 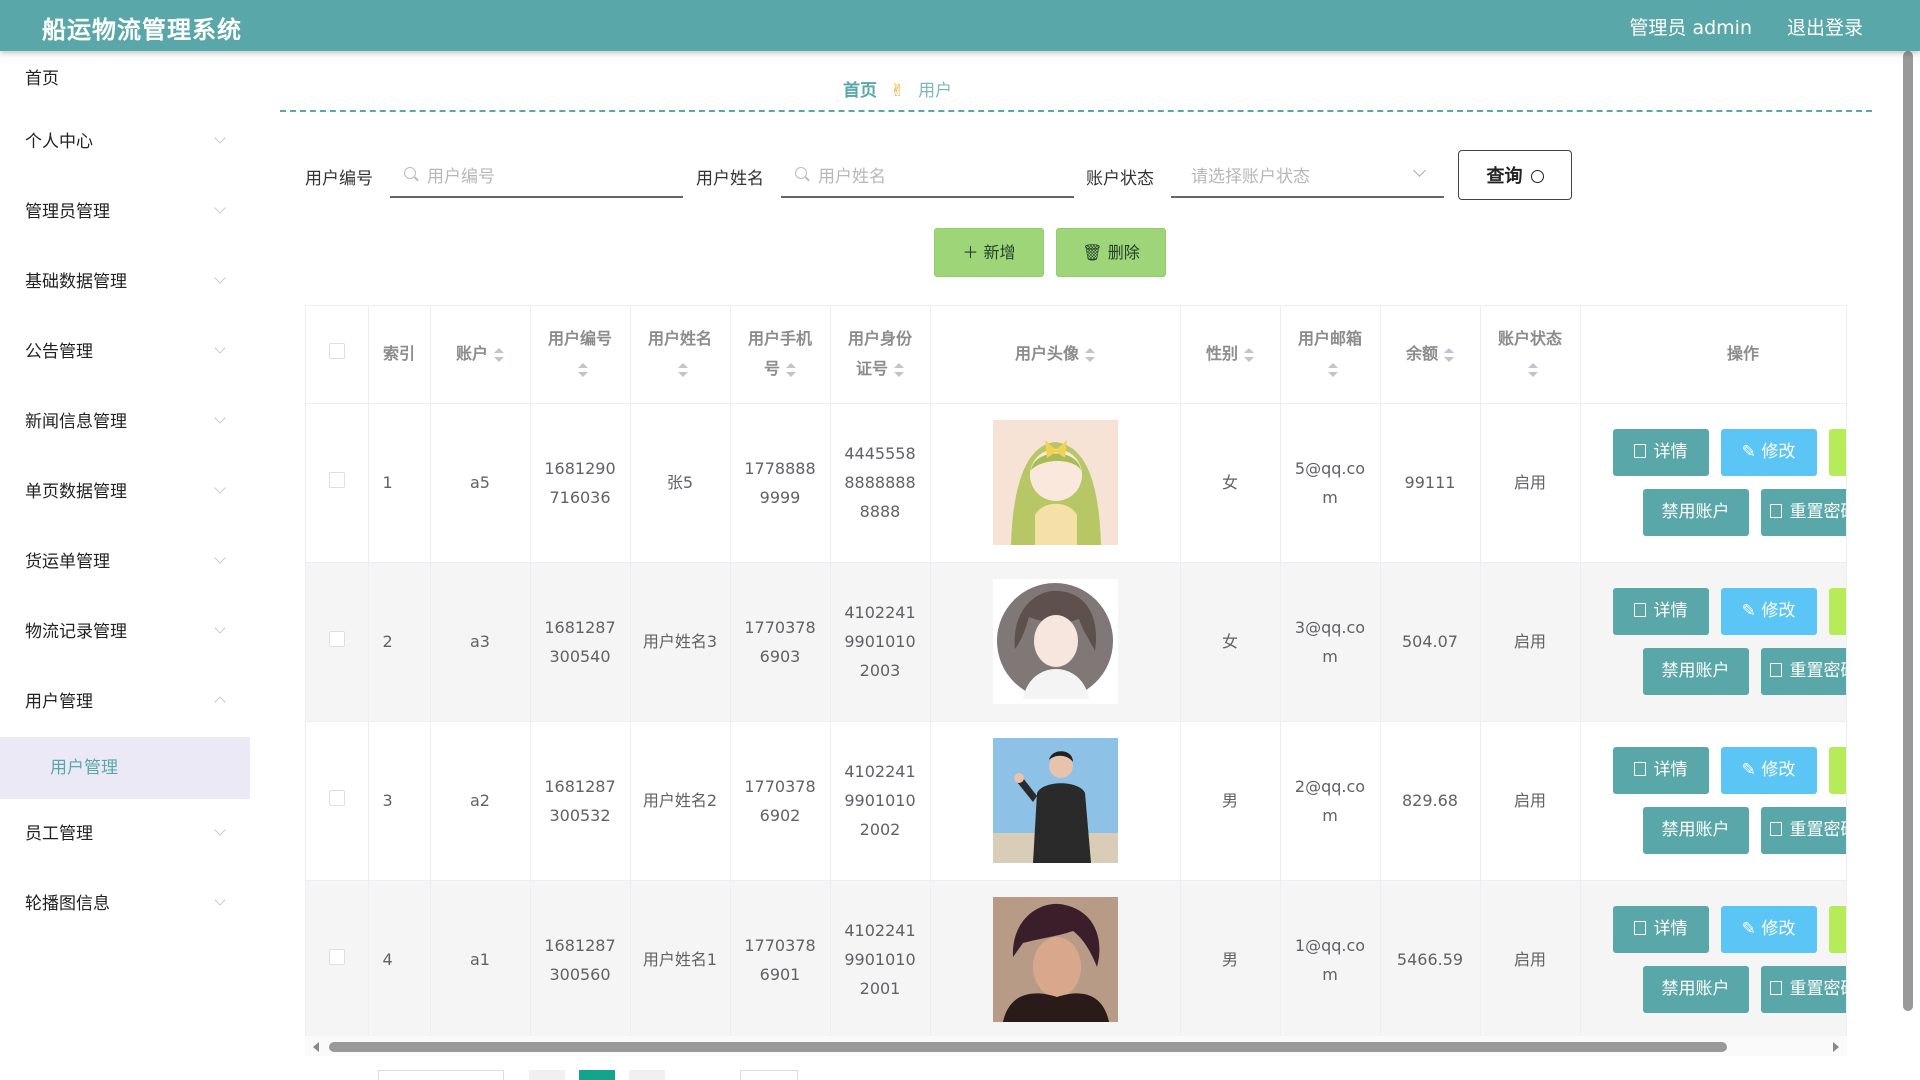 What do you see at coordinates (769, 1075) in the screenshot?
I see `page-jump-input` at bounding box center [769, 1075].